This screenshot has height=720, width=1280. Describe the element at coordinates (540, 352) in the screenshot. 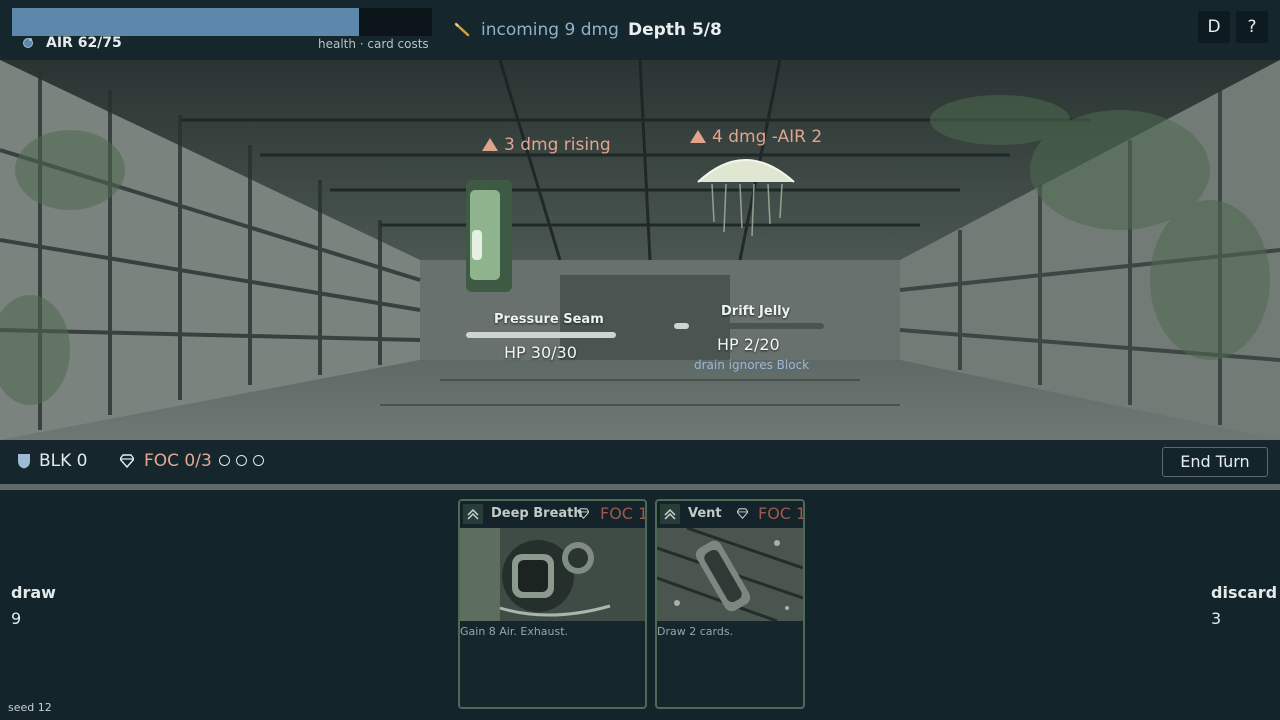

I see `enemy-hp-text: HP 30/30` at that location.